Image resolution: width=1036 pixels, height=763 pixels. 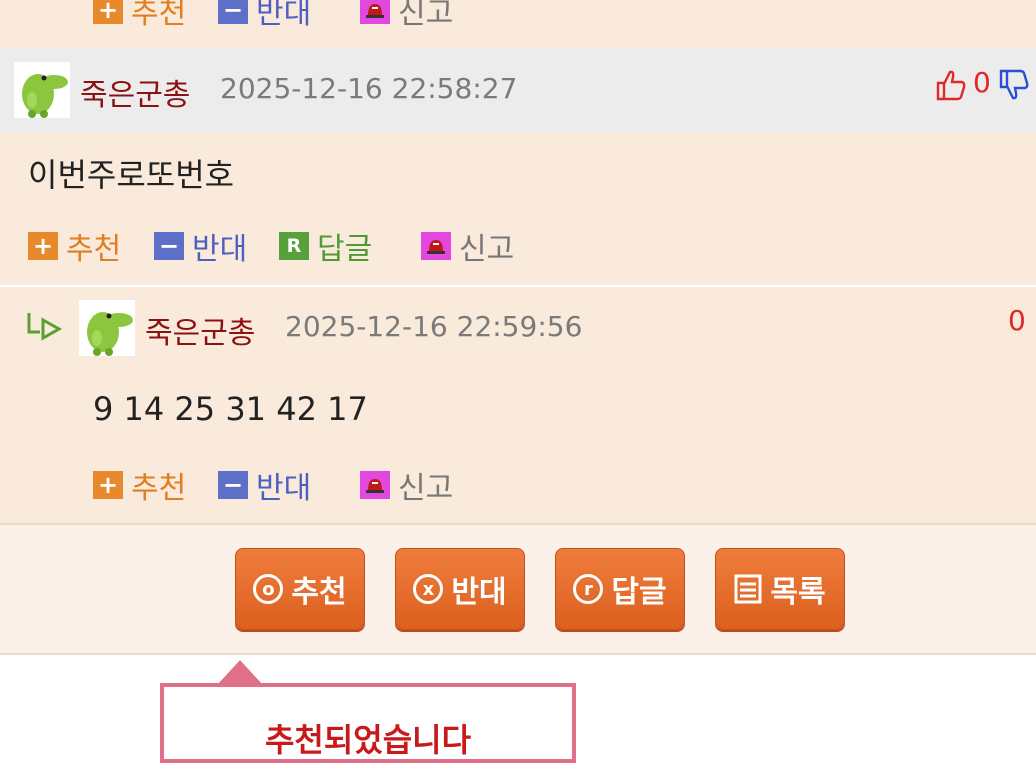 What do you see at coordinates (369, 88) in the screenshot?
I see `comment-timestamp: 2025-12-16 22:58:27` at bounding box center [369, 88].